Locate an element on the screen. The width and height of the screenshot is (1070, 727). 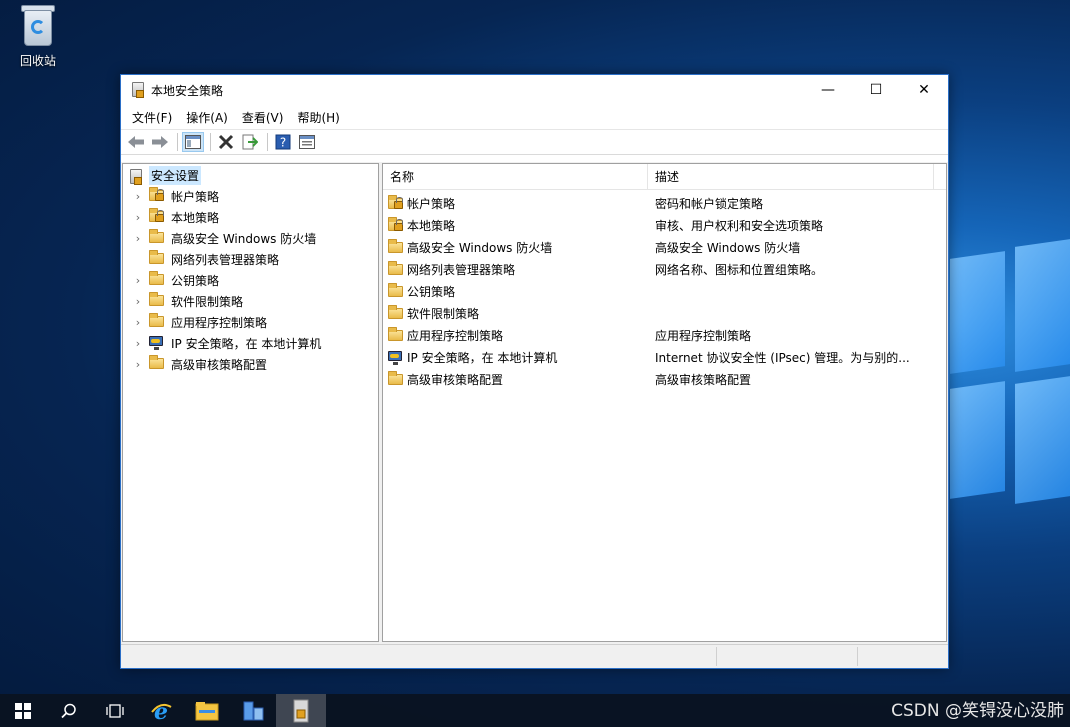
minimize-button: — is located at coordinates (828, 90).